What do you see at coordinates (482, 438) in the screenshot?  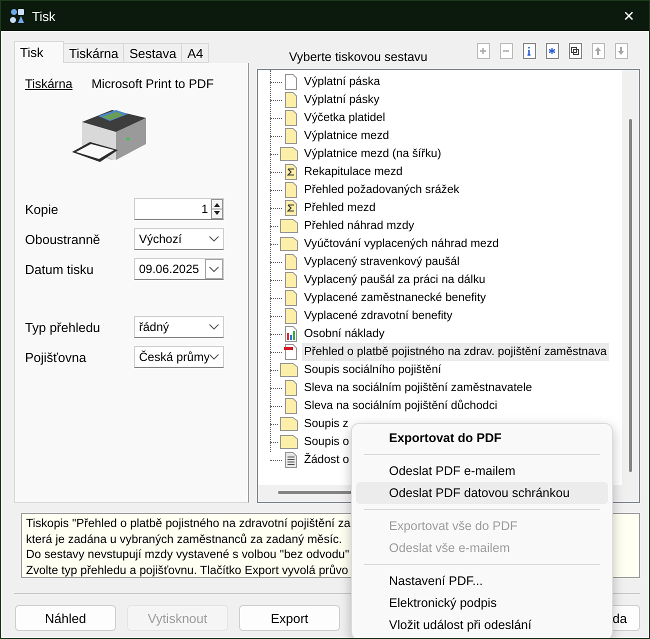 I see `menu-item: Exportovat do PDF` at bounding box center [482, 438].